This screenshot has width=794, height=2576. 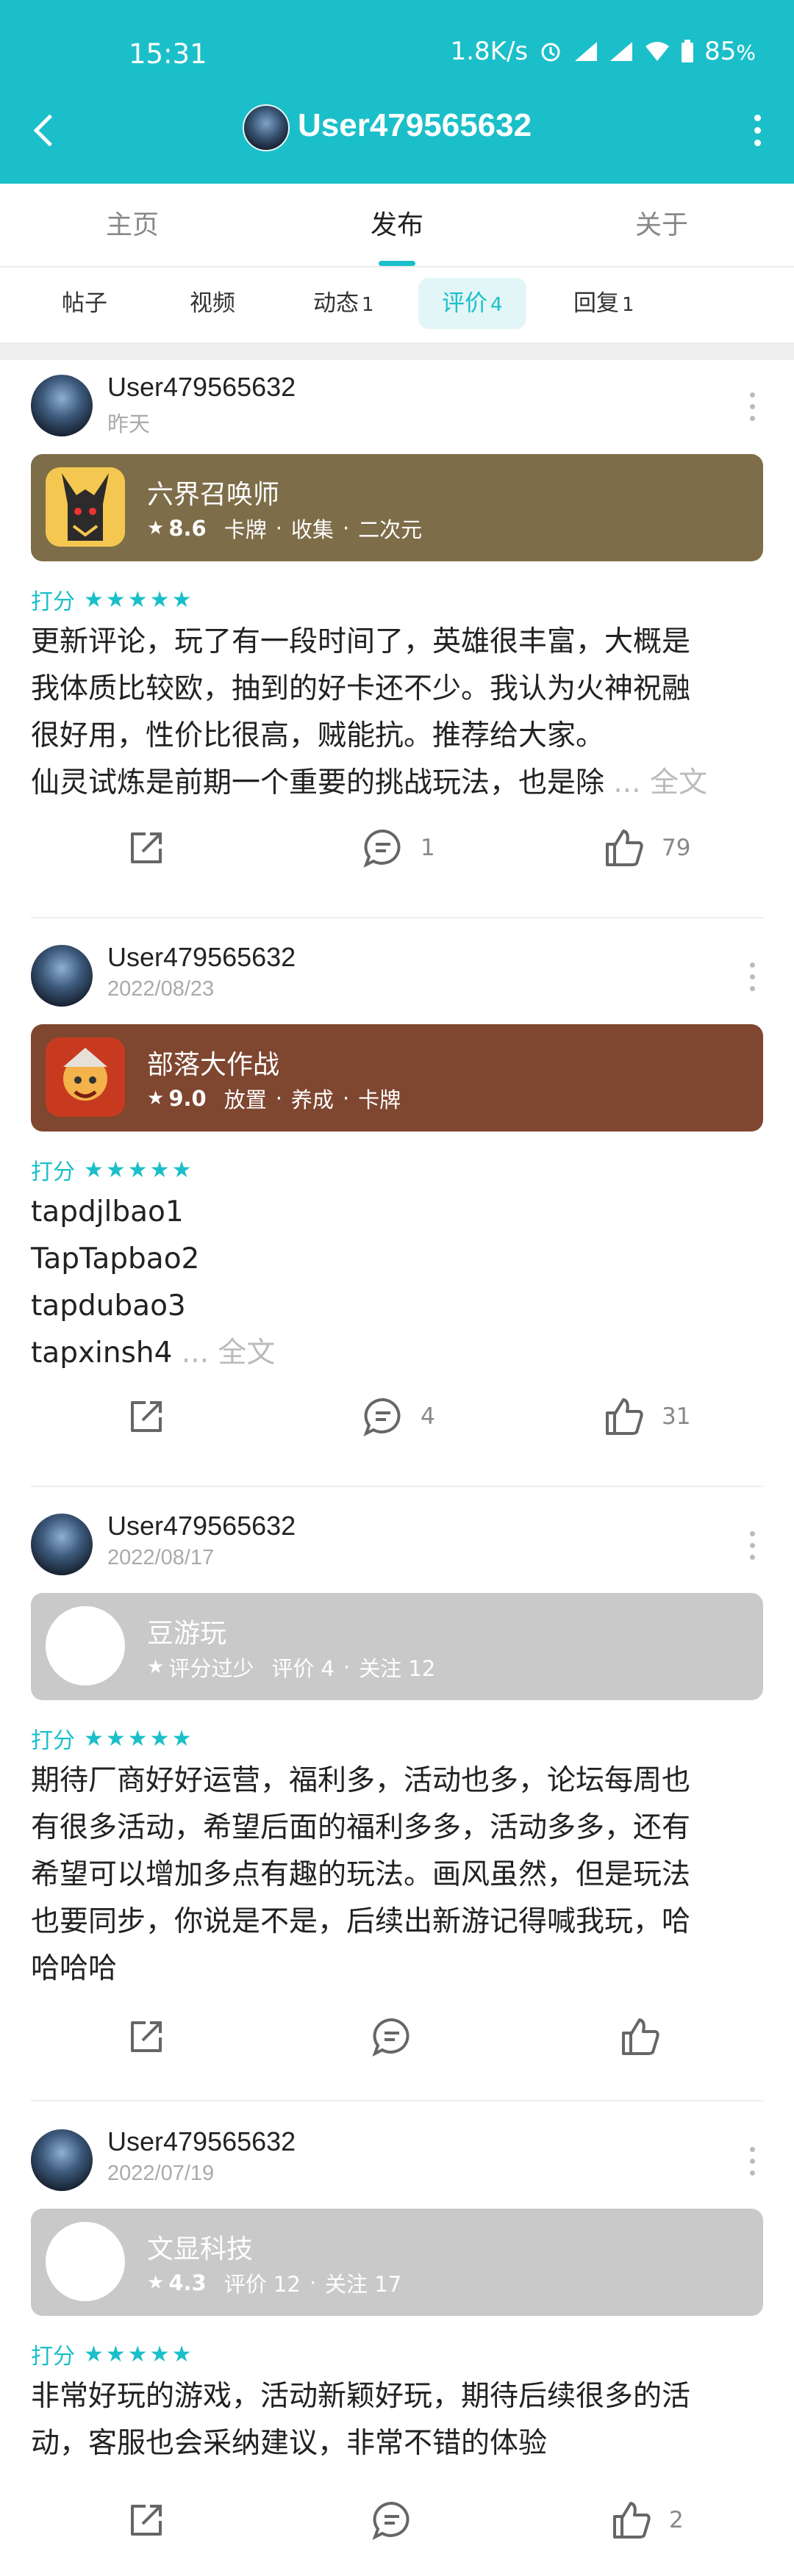 What do you see at coordinates (397, 225) in the screenshot?
I see `tab-posts: 发布` at bounding box center [397, 225].